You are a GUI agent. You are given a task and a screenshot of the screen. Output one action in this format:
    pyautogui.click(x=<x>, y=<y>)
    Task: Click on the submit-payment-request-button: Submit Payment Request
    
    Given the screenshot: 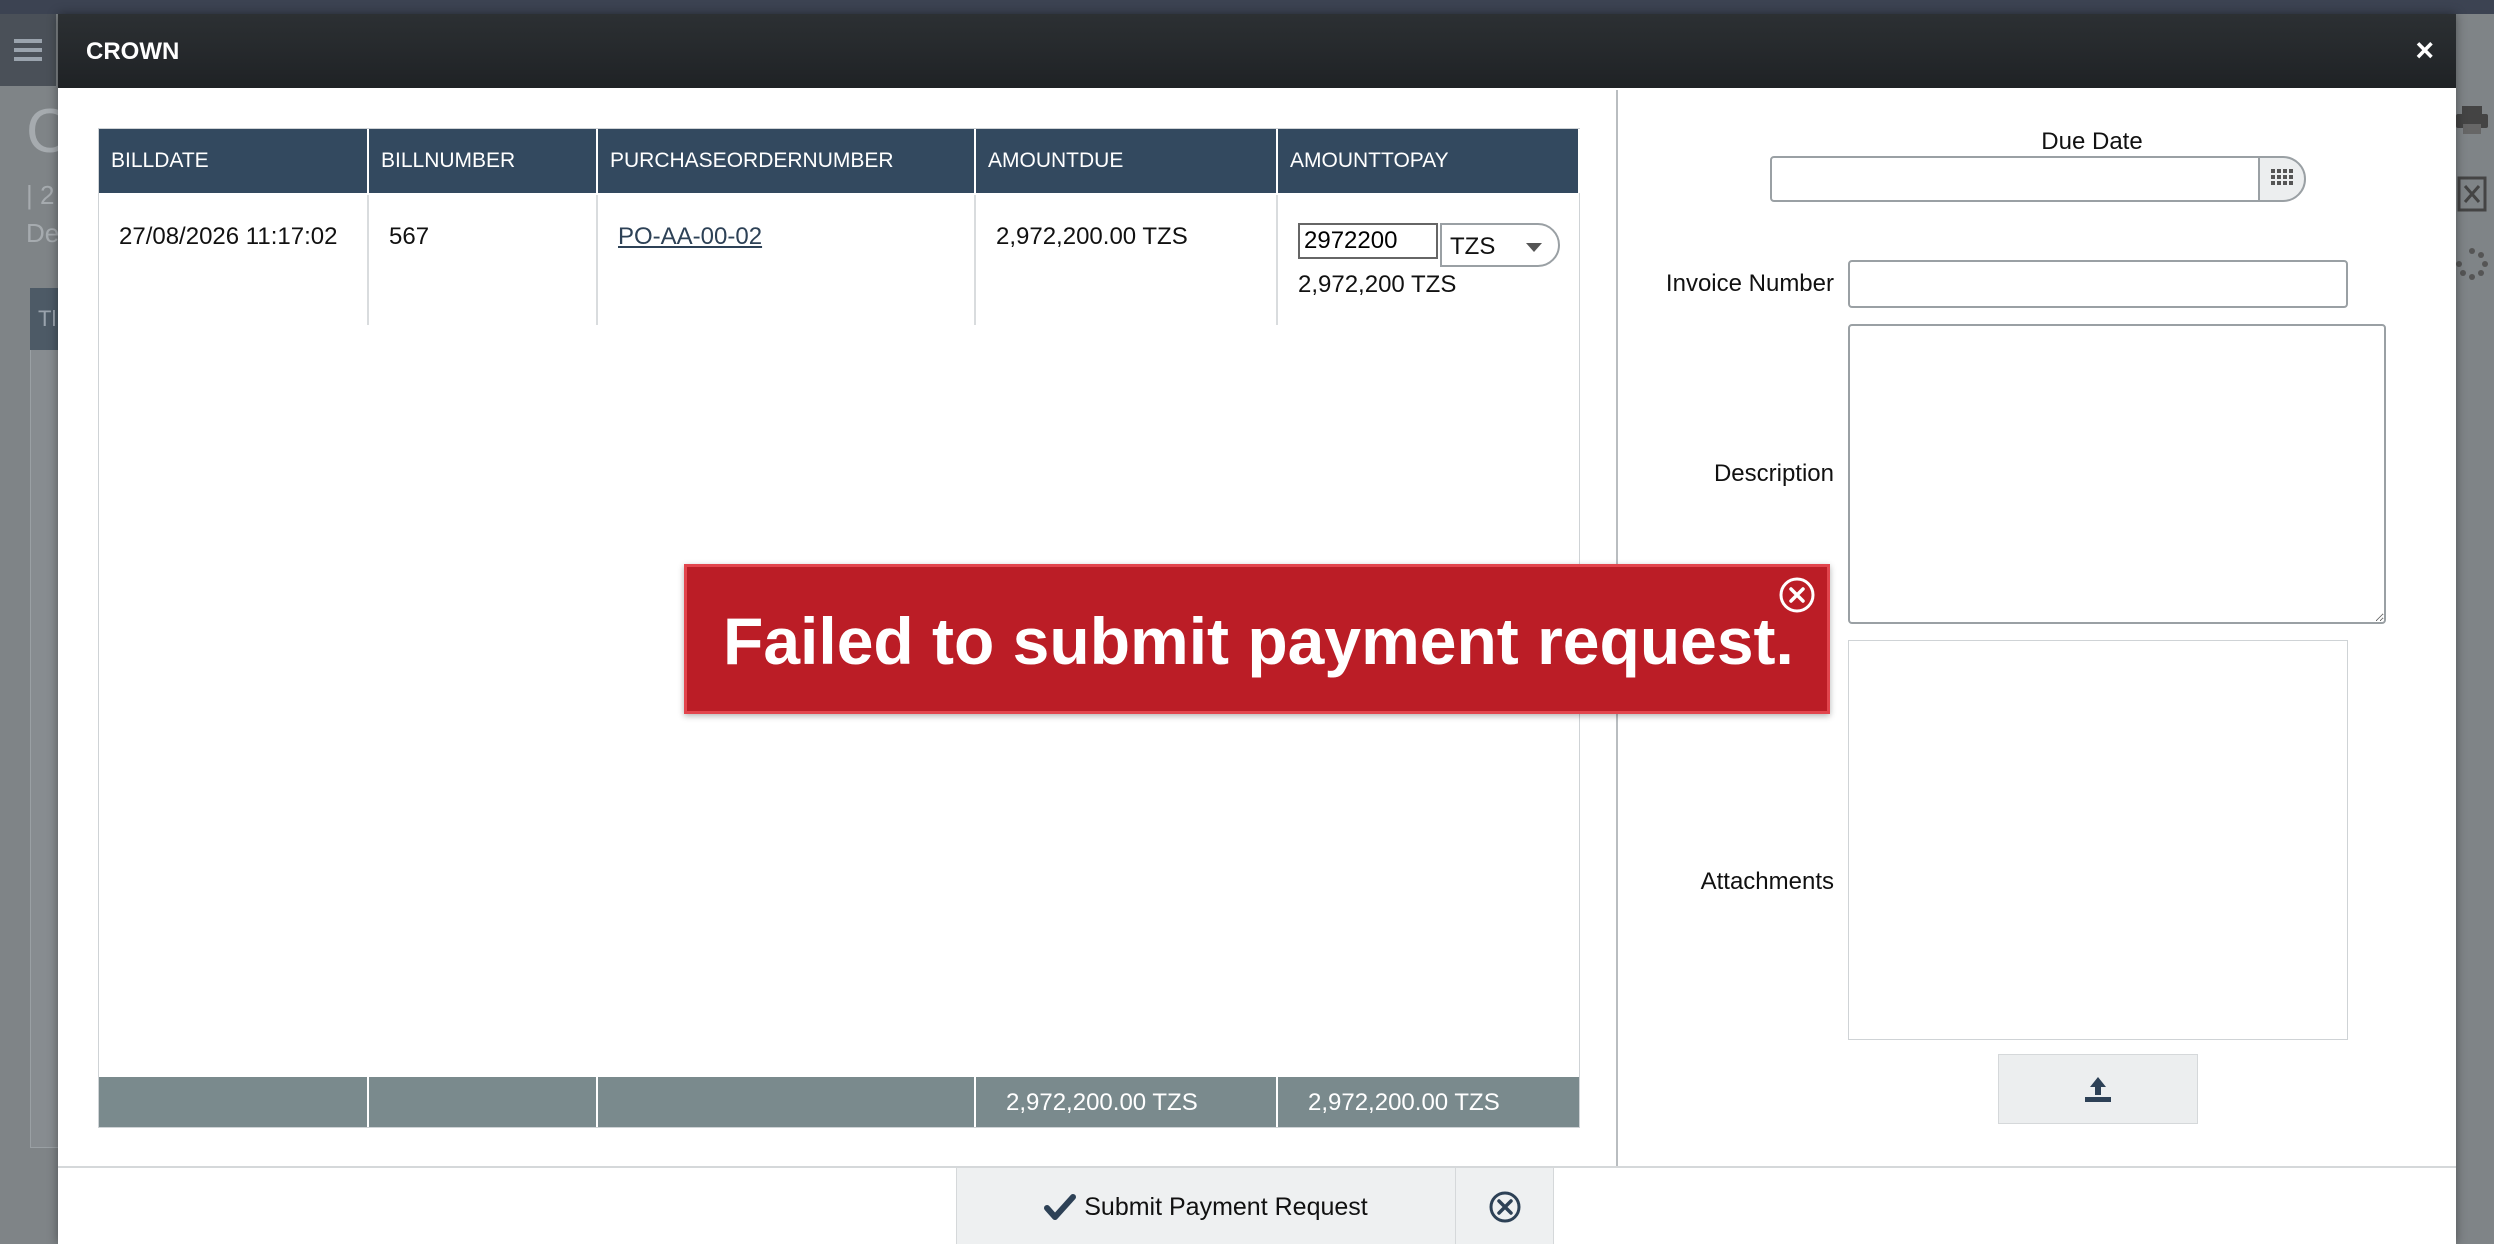 What is the action you would take?
    pyautogui.click(x=1206, y=1206)
    